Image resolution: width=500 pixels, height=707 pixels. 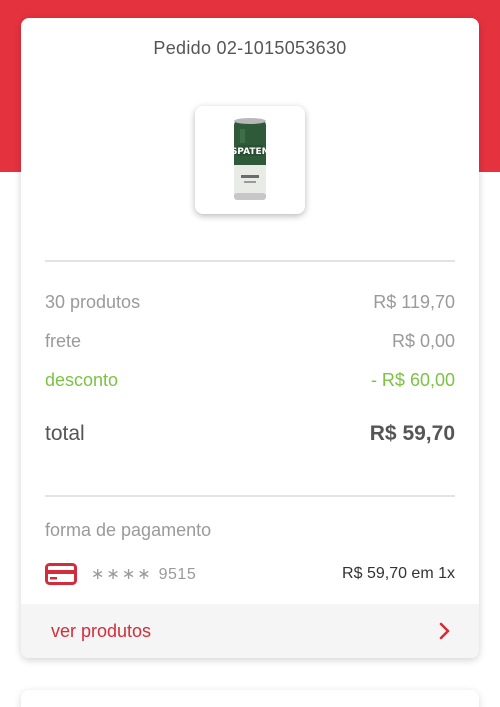 What do you see at coordinates (414, 302) in the screenshot?
I see `products-value: R$ 119,70` at bounding box center [414, 302].